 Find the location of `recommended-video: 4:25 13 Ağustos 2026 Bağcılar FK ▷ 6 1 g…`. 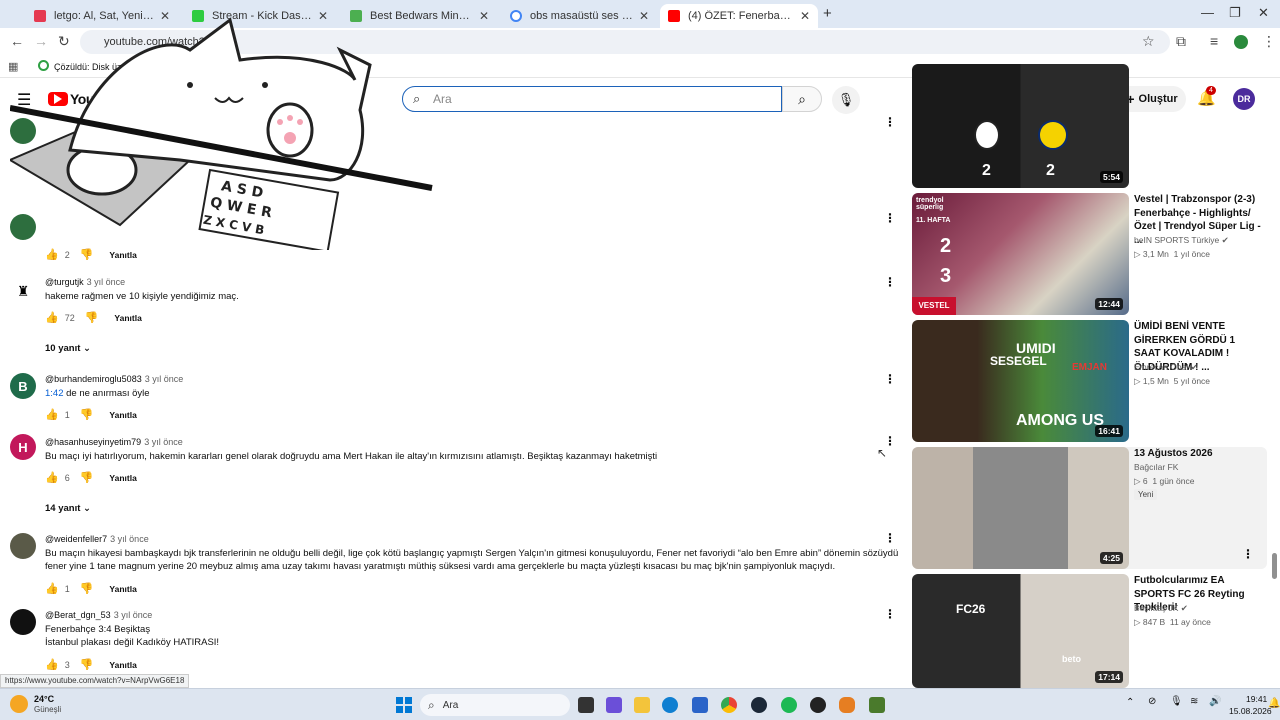

recommended-video: 4:25 13 Ağustos 2026 Bağcılar FK ▷ 6 1 g… is located at coordinates (1089, 508).